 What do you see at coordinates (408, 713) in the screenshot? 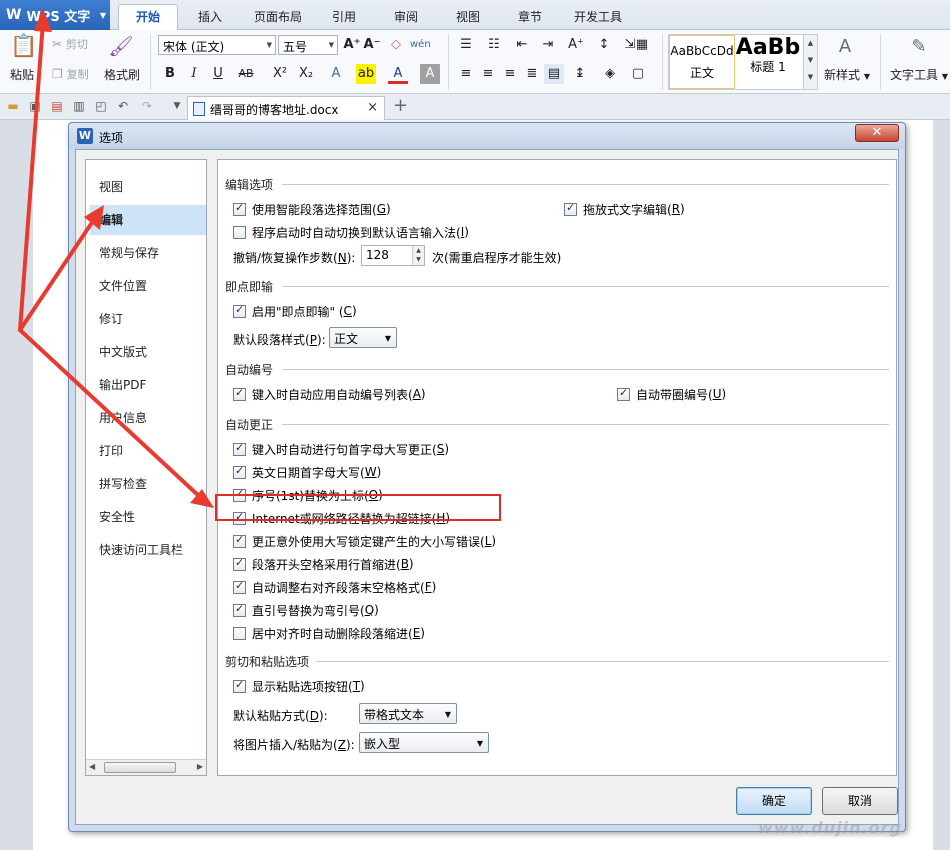
I see `default-paste-select: 带格式文本 ▼` at bounding box center [408, 713].